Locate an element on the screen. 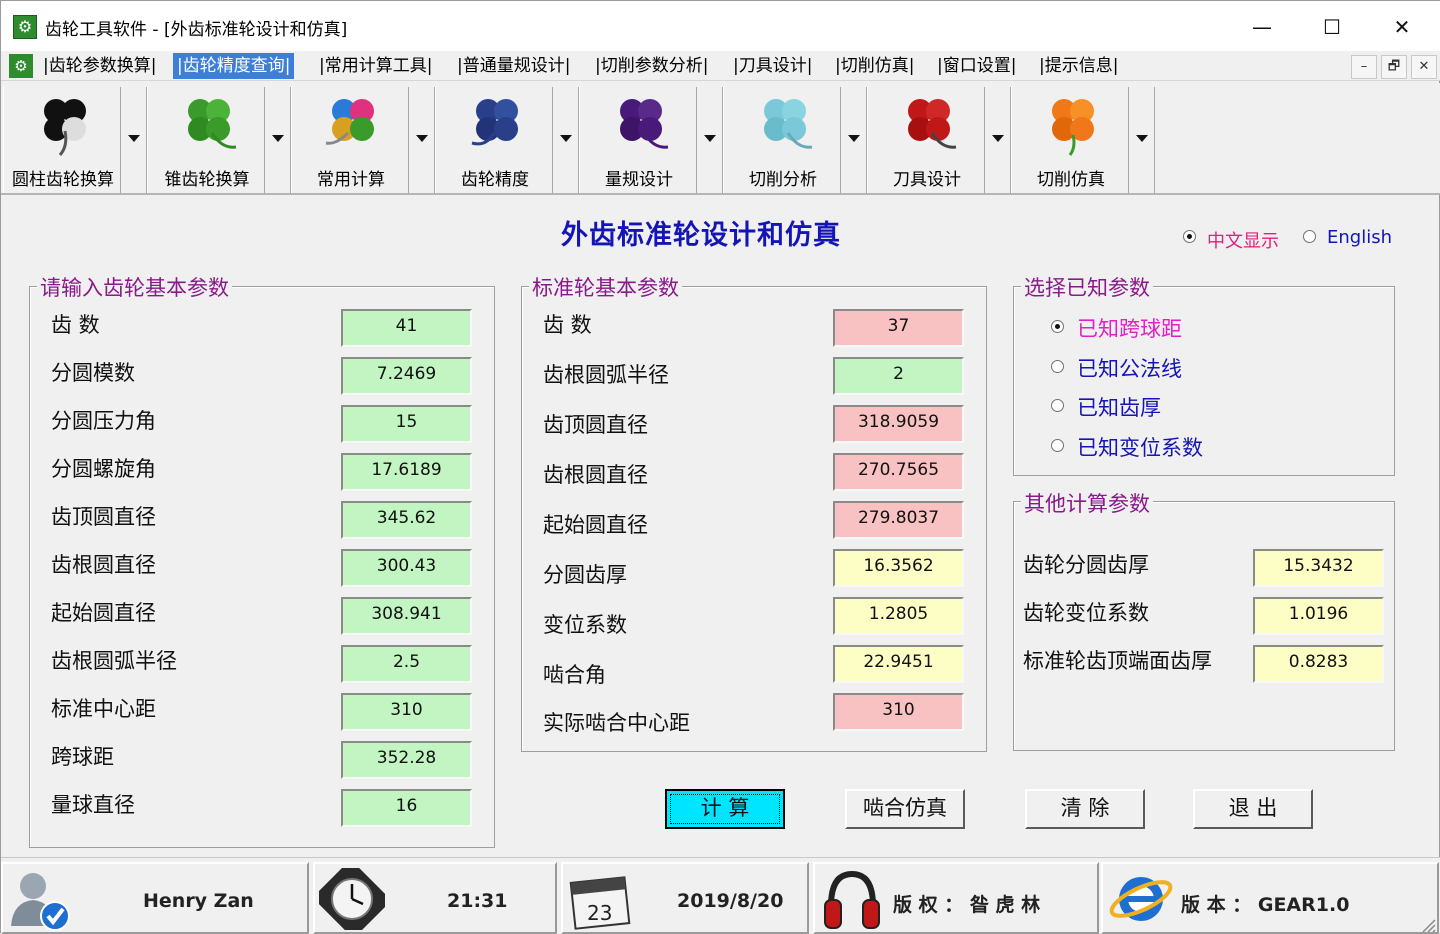 The image size is (1440, 934). ie-logo-icon is located at coordinates (1141, 899).